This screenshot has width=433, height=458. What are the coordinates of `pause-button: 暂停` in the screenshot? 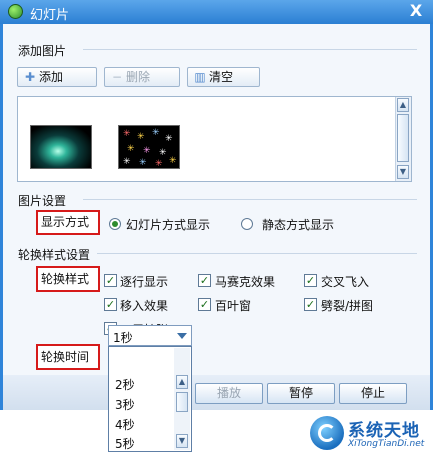 It's located at (301, 393).